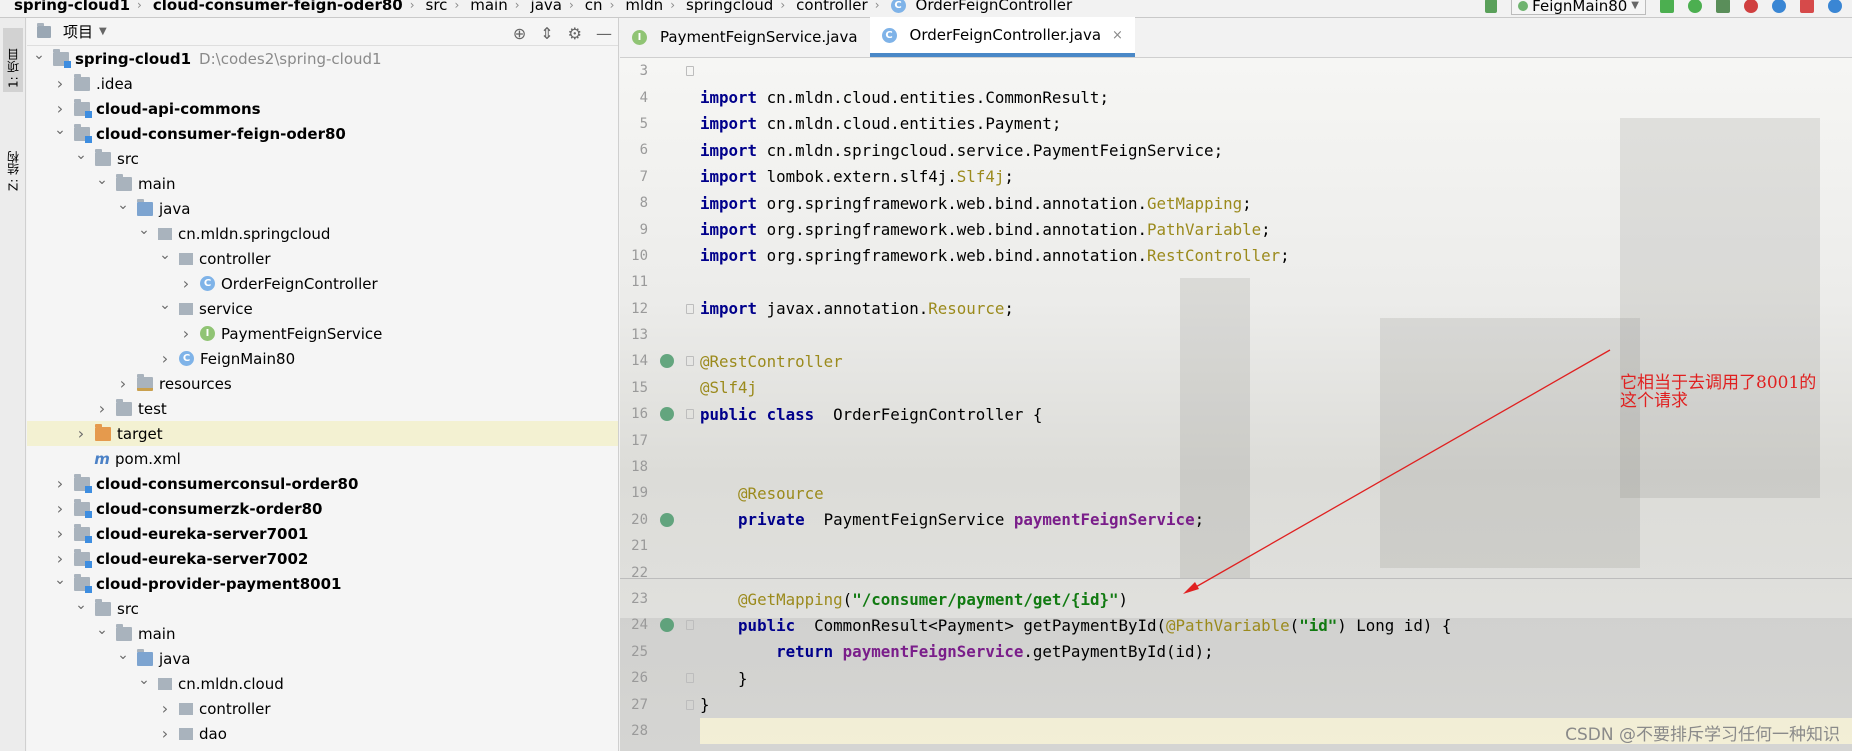 Image resolution: width=1852 pixels, height=751 pixels. What do you see at coordinates (1667, 6) in the screenshot?
I see `rerun-icon` at bounding box center [1667, 6].